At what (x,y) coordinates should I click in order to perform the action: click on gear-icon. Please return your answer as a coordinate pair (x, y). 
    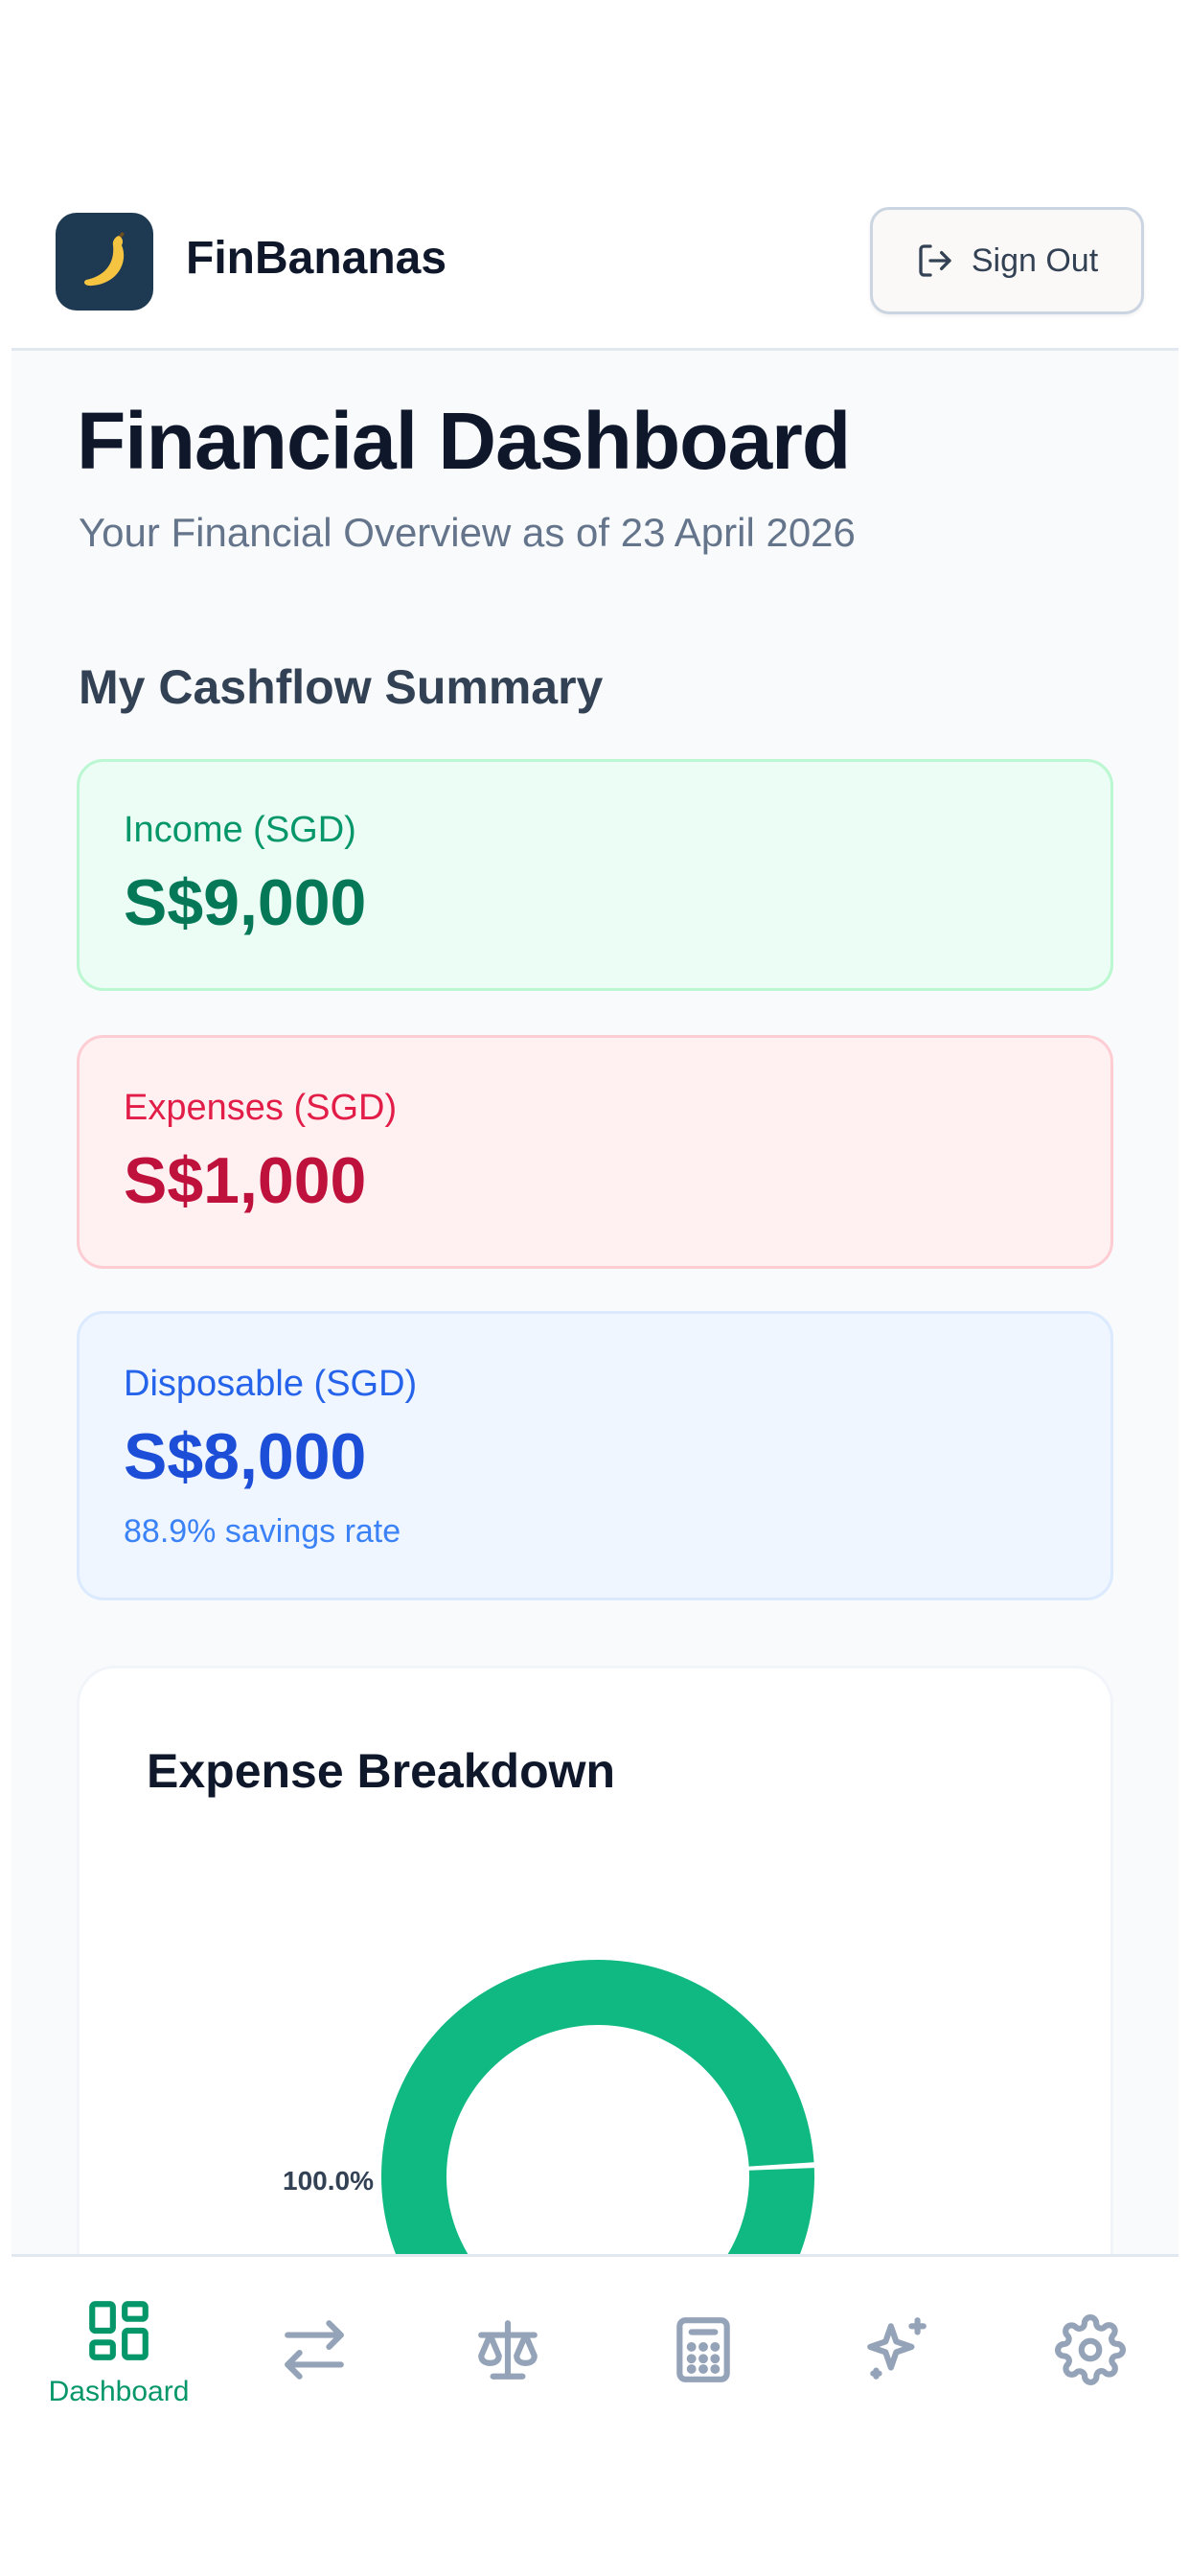
    Looking at the image, I should click on (1091, 2349).